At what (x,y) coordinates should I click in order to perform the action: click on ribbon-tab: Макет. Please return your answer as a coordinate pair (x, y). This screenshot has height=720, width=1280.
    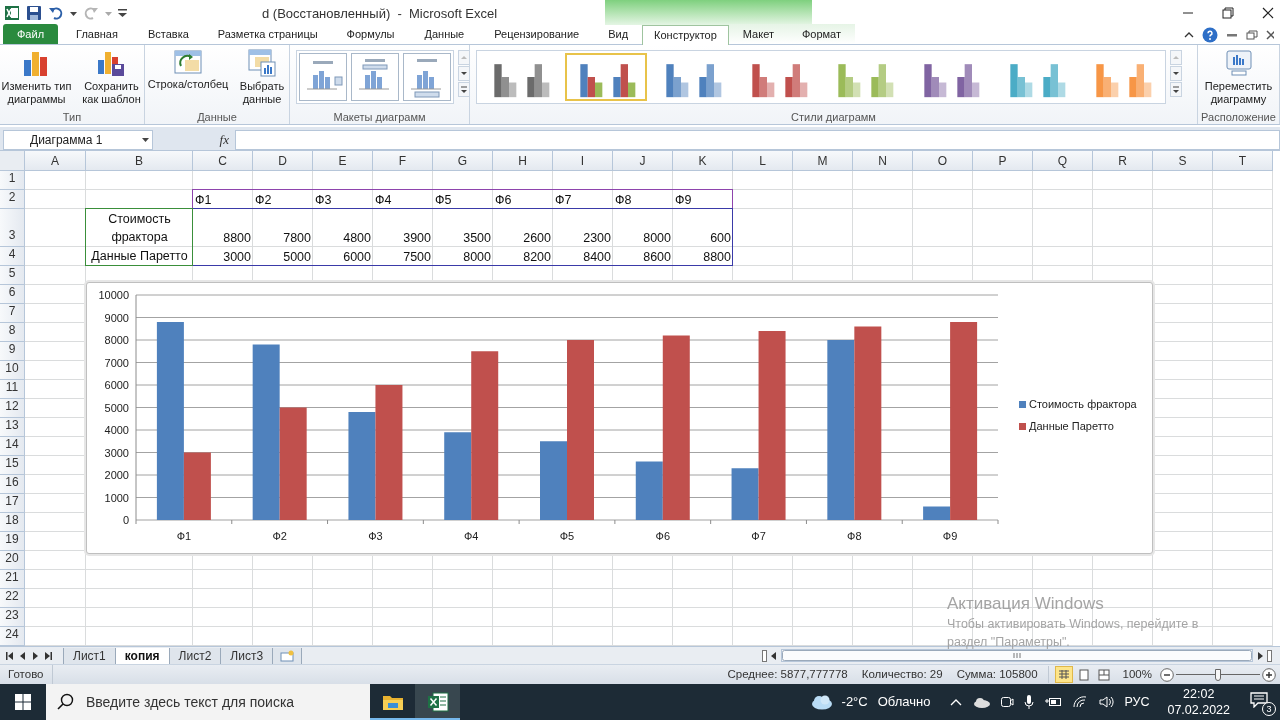
    Looking at the image, I should click on (758, 34).